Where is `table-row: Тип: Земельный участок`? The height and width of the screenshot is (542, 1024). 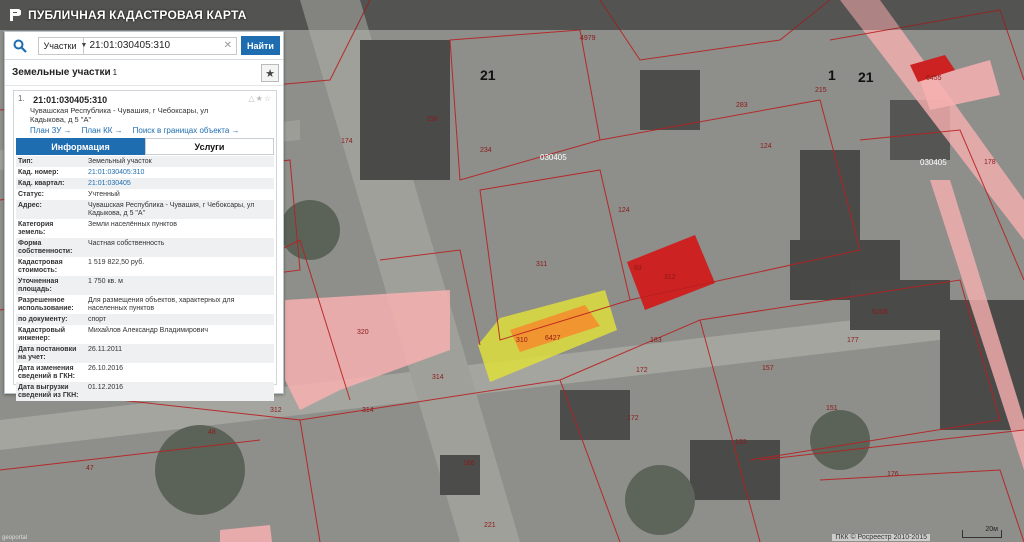
table-row: Тип: Земельный участок is located at coordinates (145, 161).